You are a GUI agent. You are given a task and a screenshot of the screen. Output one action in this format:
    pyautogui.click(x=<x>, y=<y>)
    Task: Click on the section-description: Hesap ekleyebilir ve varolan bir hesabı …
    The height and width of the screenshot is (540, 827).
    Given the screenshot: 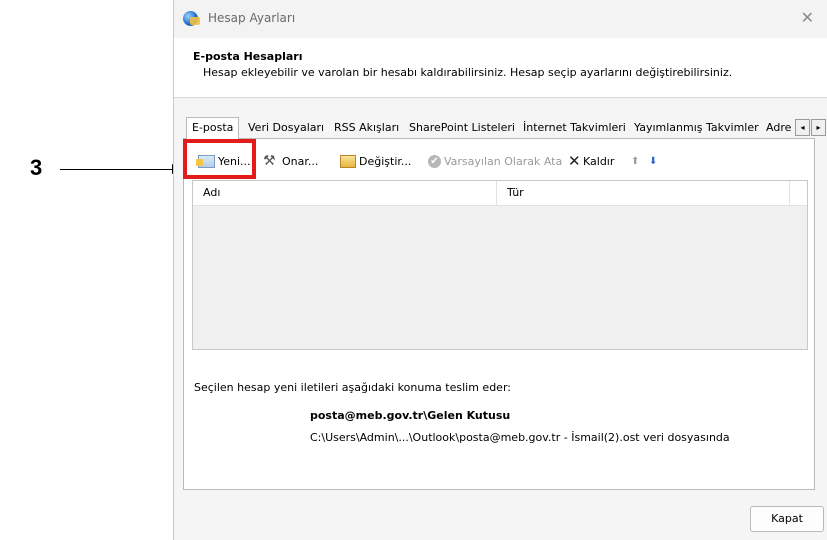 What is the action you would take?
    pyautogui.click(x=468, y=72)
    